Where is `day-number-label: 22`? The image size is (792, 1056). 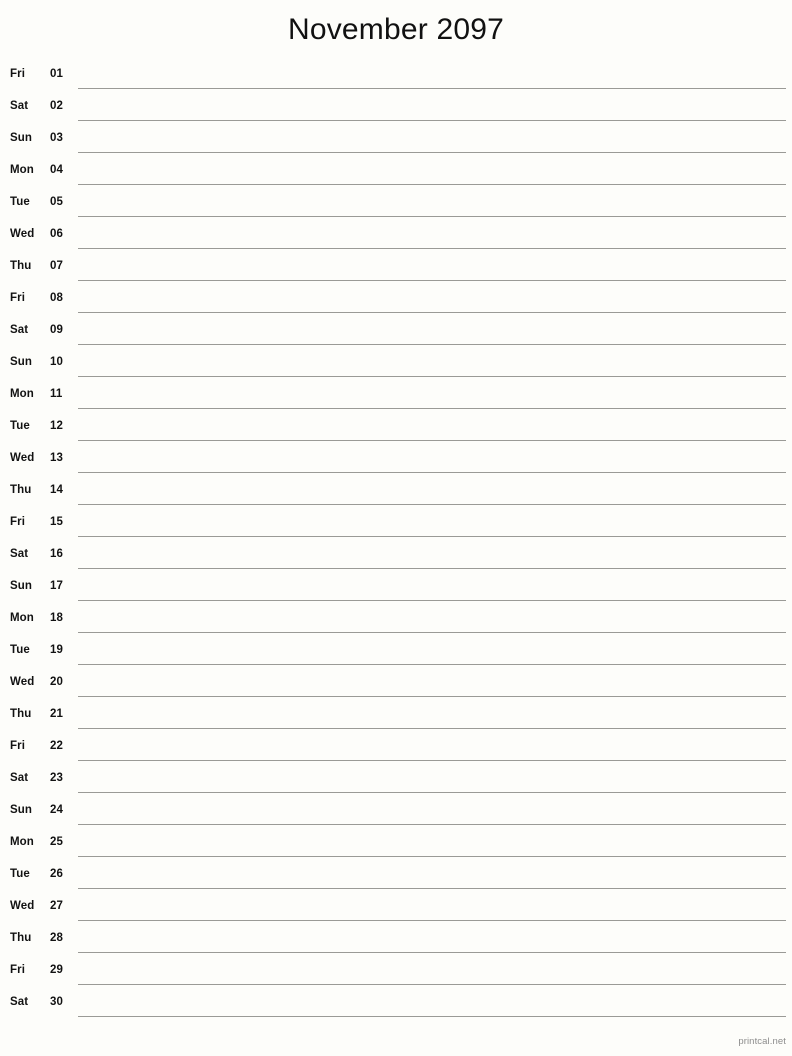
day-number-label: 22 is located at coordinates (56, 746).